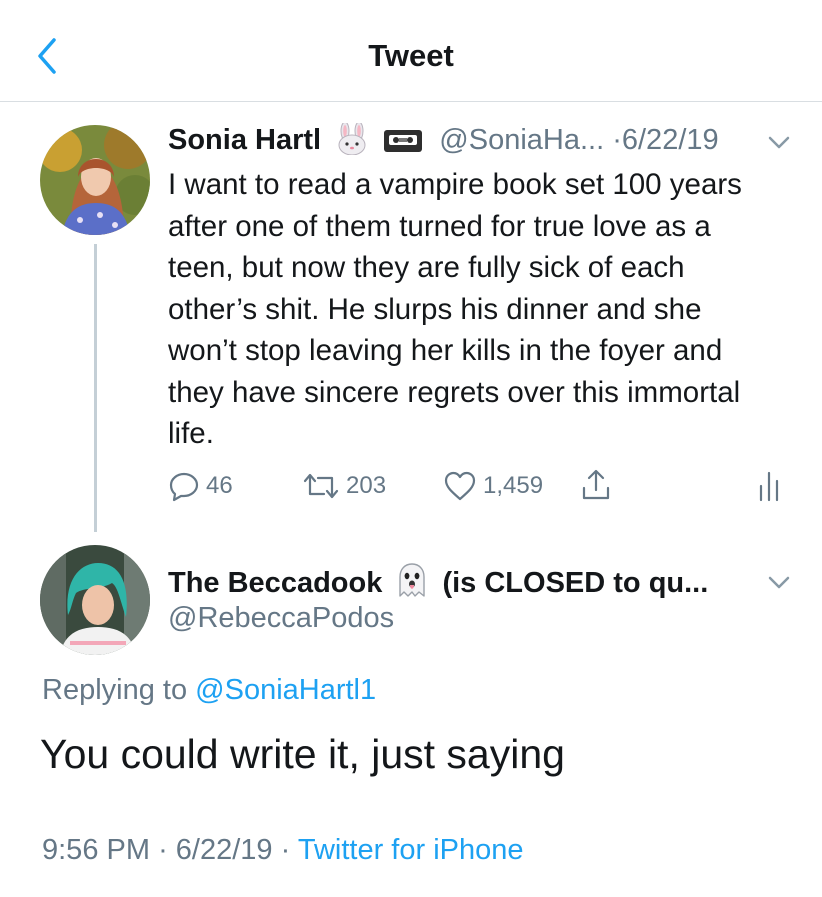  Describe the element at coordinates (244, 140) in the screenshot. I see `author-name: Sonia Hartl` at that location.